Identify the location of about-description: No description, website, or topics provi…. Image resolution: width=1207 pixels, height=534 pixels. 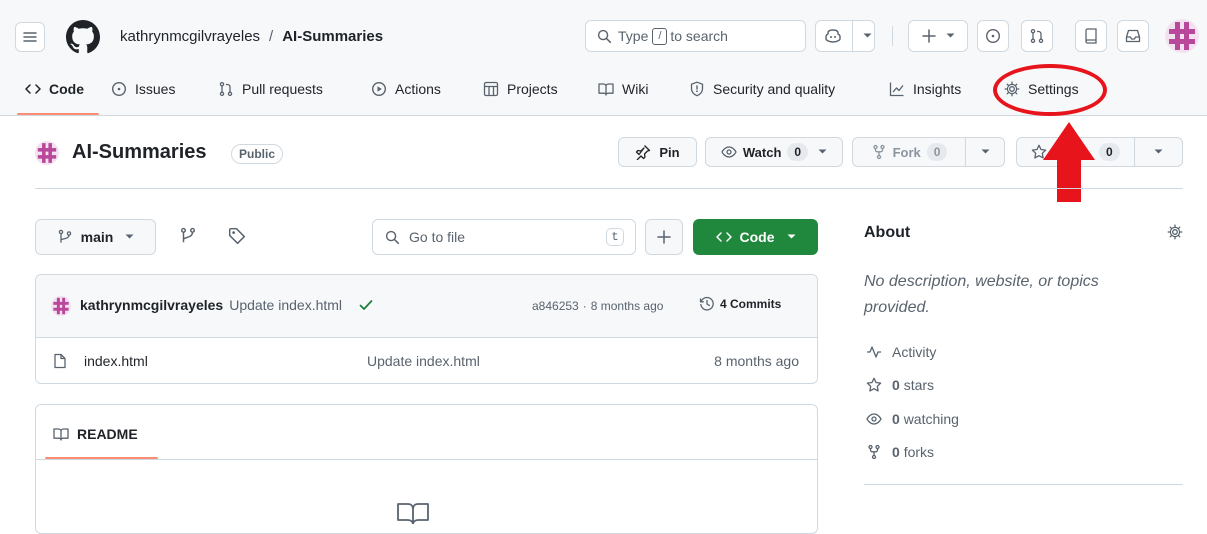
(981, 294).